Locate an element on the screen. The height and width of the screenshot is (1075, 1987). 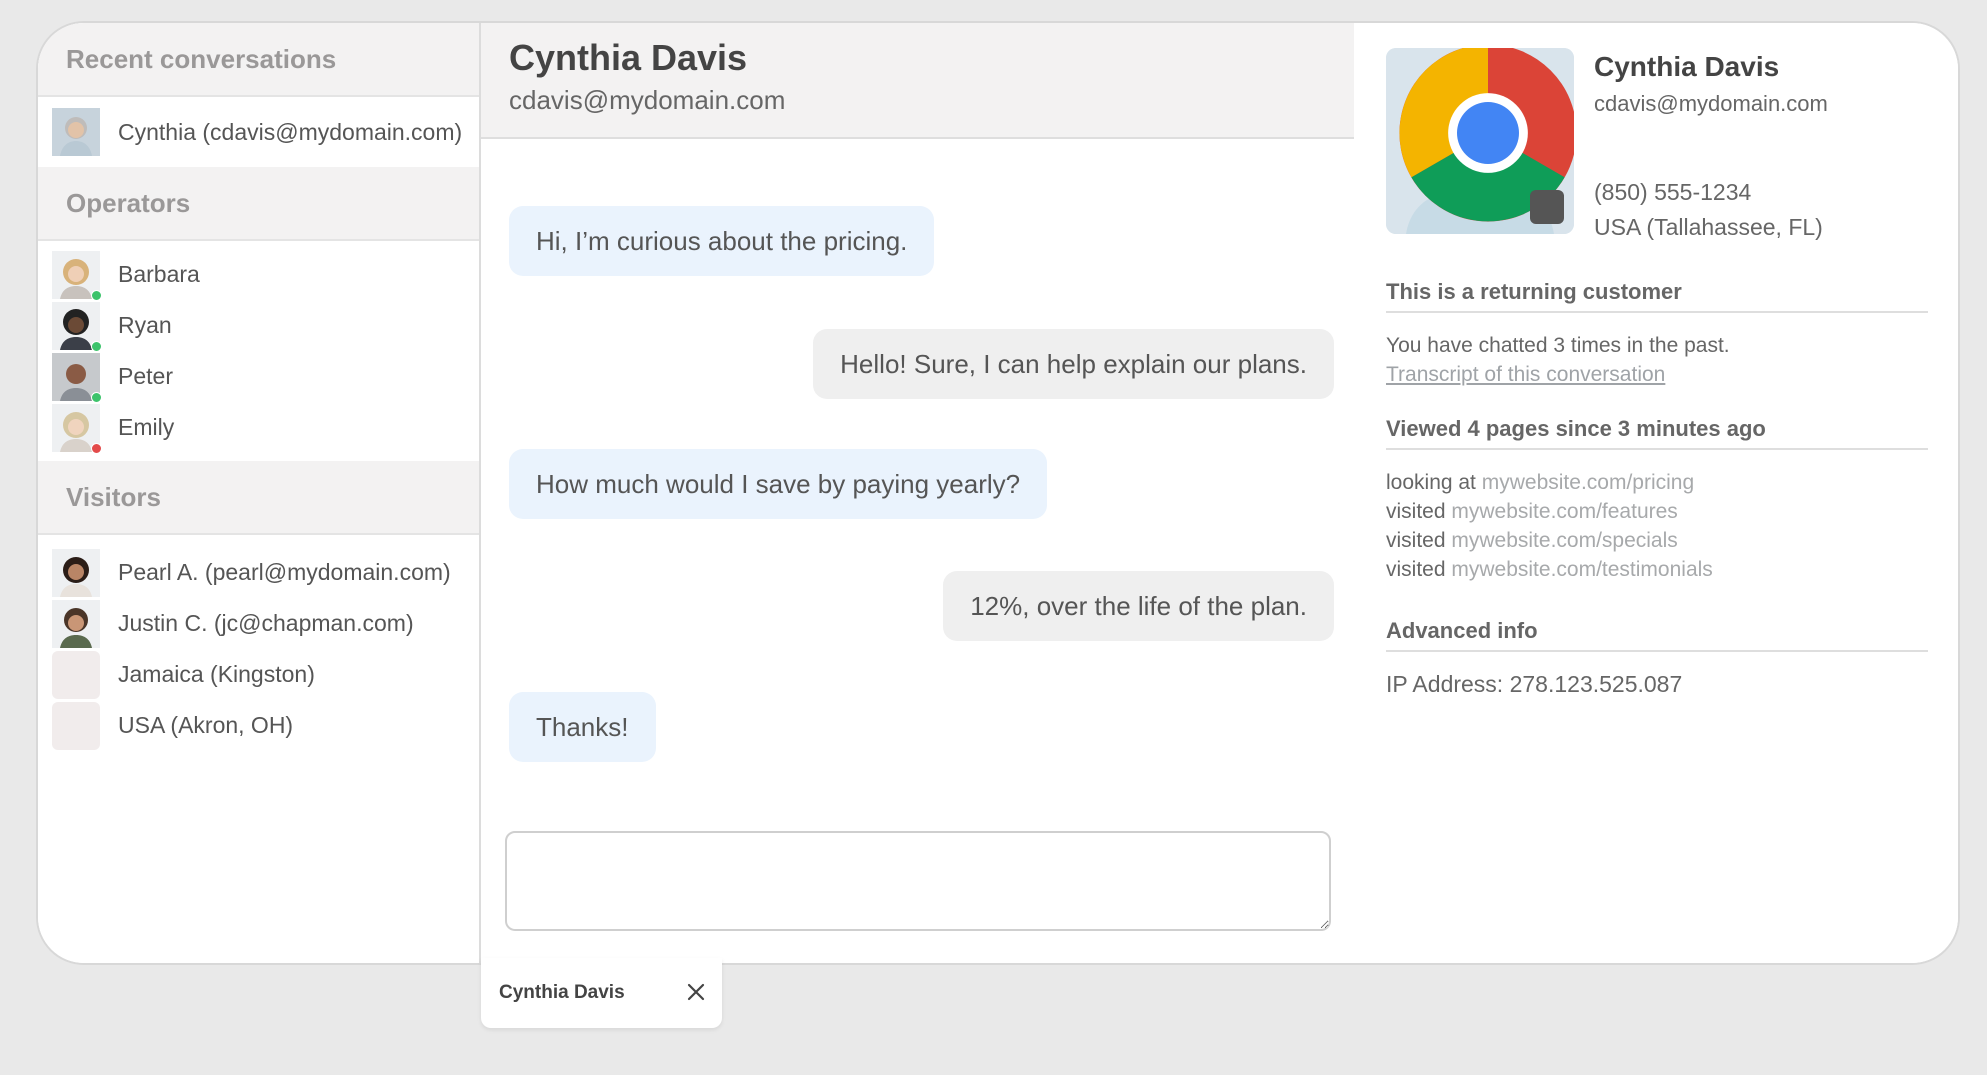
transcript-link: Transcript of this conversation is located at coordinates (1657, 374).